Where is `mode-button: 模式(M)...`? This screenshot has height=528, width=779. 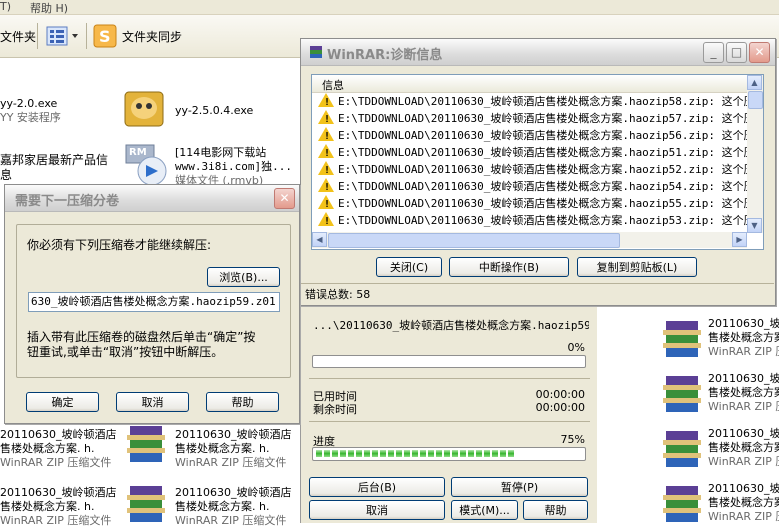 mode-button: 模式(M)... is located at coordinates (484, 510).